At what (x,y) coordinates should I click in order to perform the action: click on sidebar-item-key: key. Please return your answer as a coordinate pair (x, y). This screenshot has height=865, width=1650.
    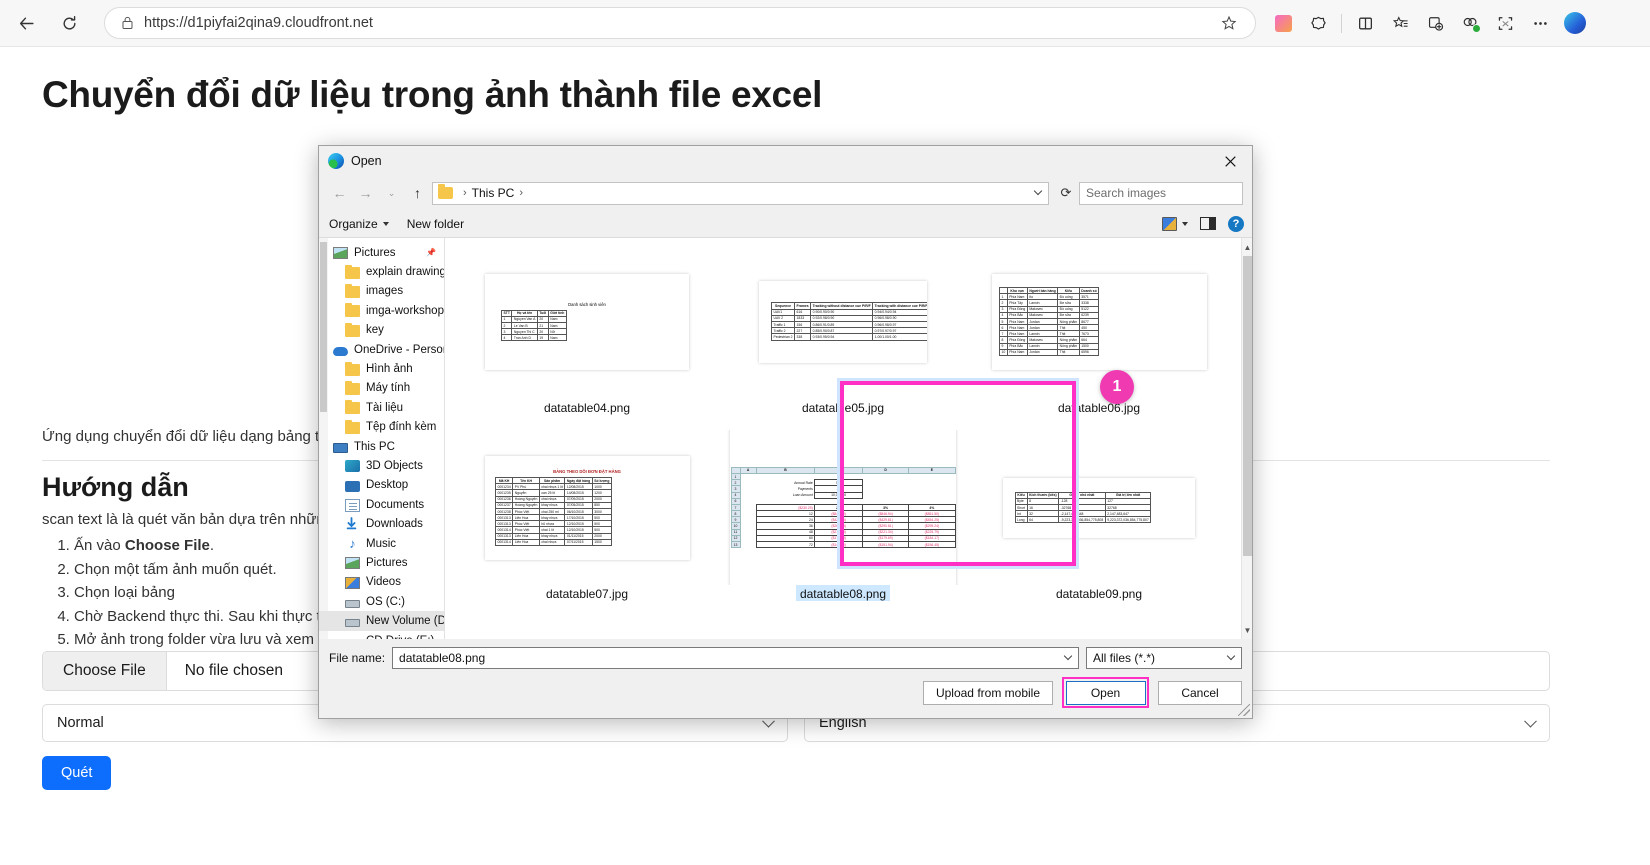
    Looking at the image, I should click on (381, 330).